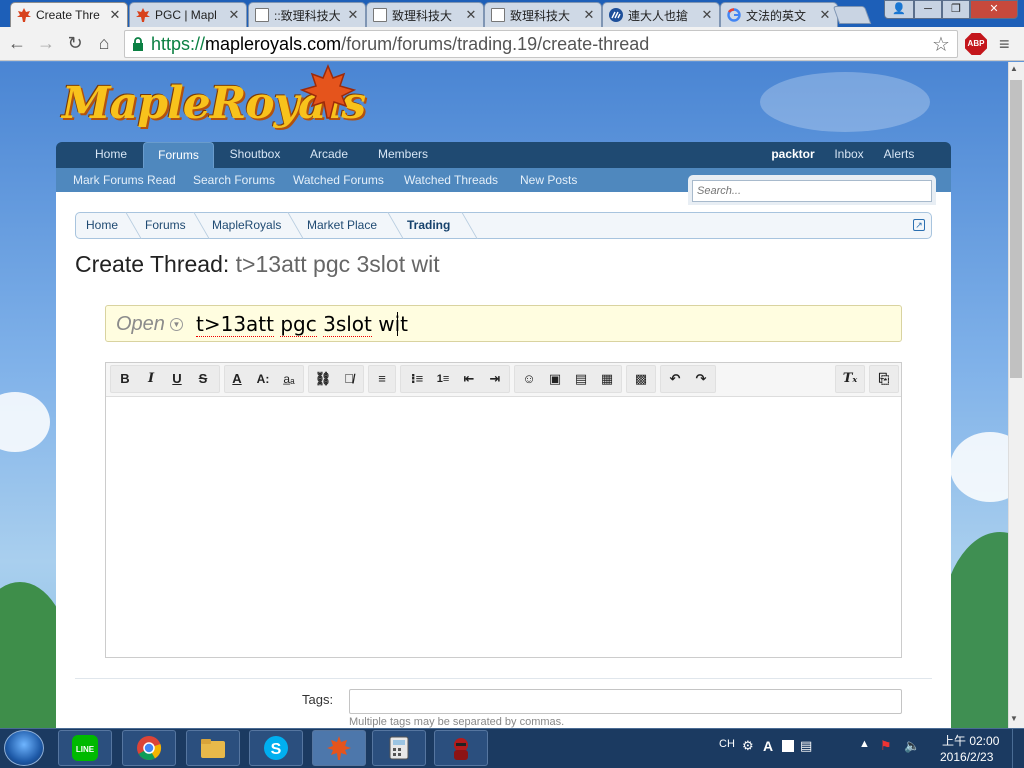 The width and height of the screenshot is (1024, 768). What do you see at coordinates (529, 379) in the screenshot?
I see `smilies-icon: ☺` at bounding box center [529, 379].